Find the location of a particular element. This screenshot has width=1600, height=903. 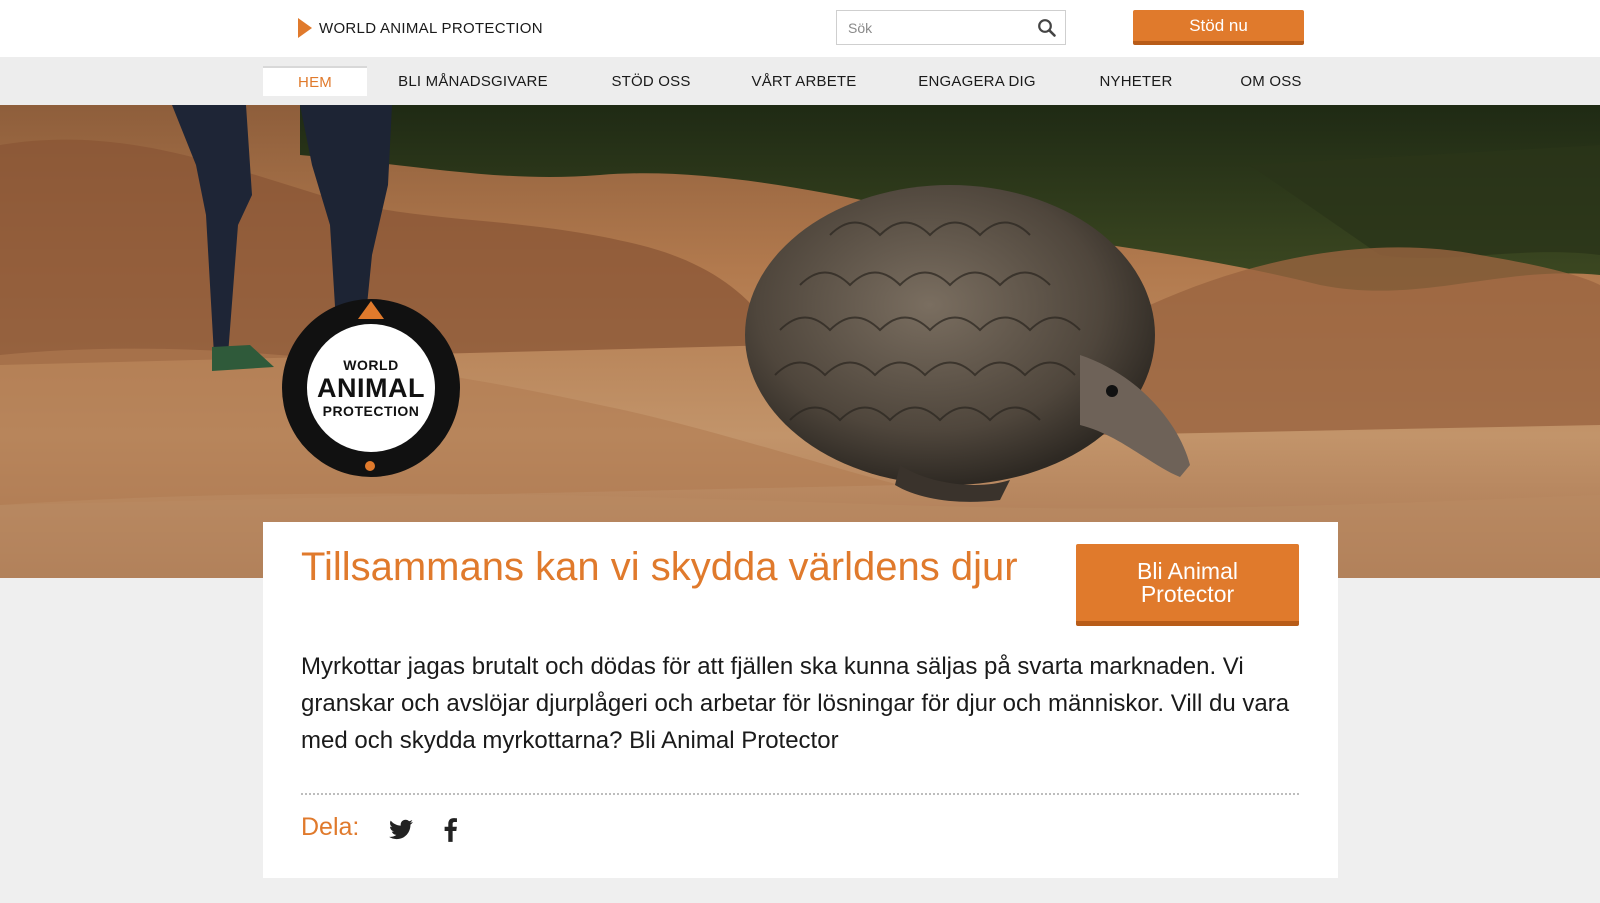

twitter-icon is located at coordinates (401, 830).